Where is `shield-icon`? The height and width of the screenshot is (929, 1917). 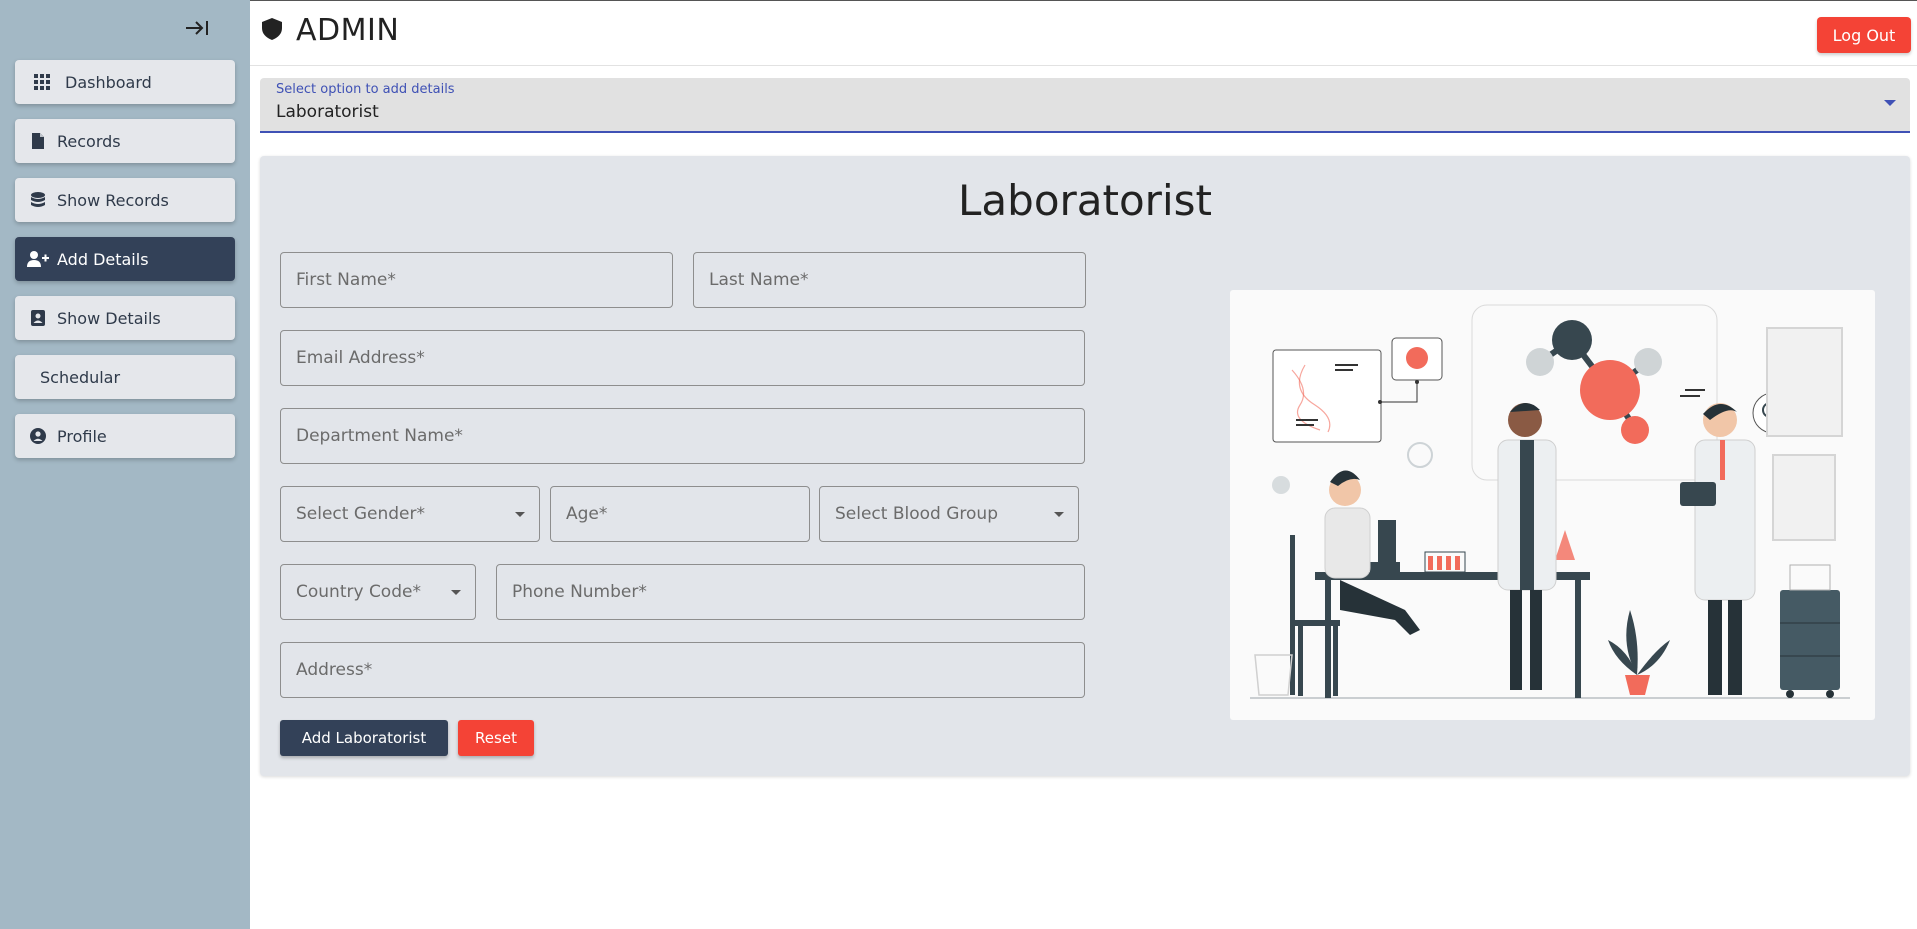 shield-icon is located at coordinates (272, 30).